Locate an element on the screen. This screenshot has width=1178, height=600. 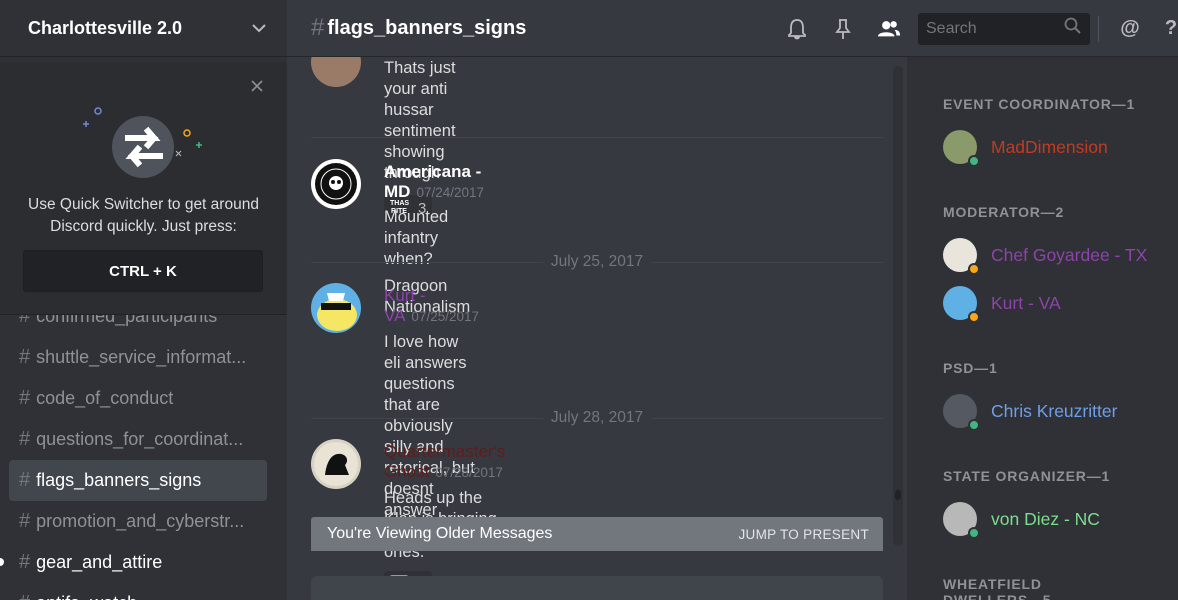
chat-header: # flags_banners_signs Search @ ? is located at coordinates (732, 28).